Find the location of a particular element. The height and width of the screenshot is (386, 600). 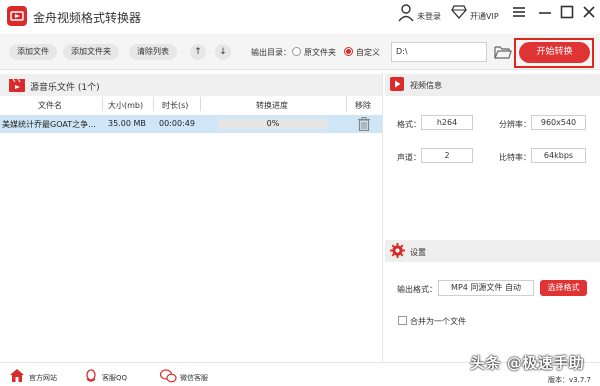

move-down-button: ↓ is located at coordinates (223, 52).